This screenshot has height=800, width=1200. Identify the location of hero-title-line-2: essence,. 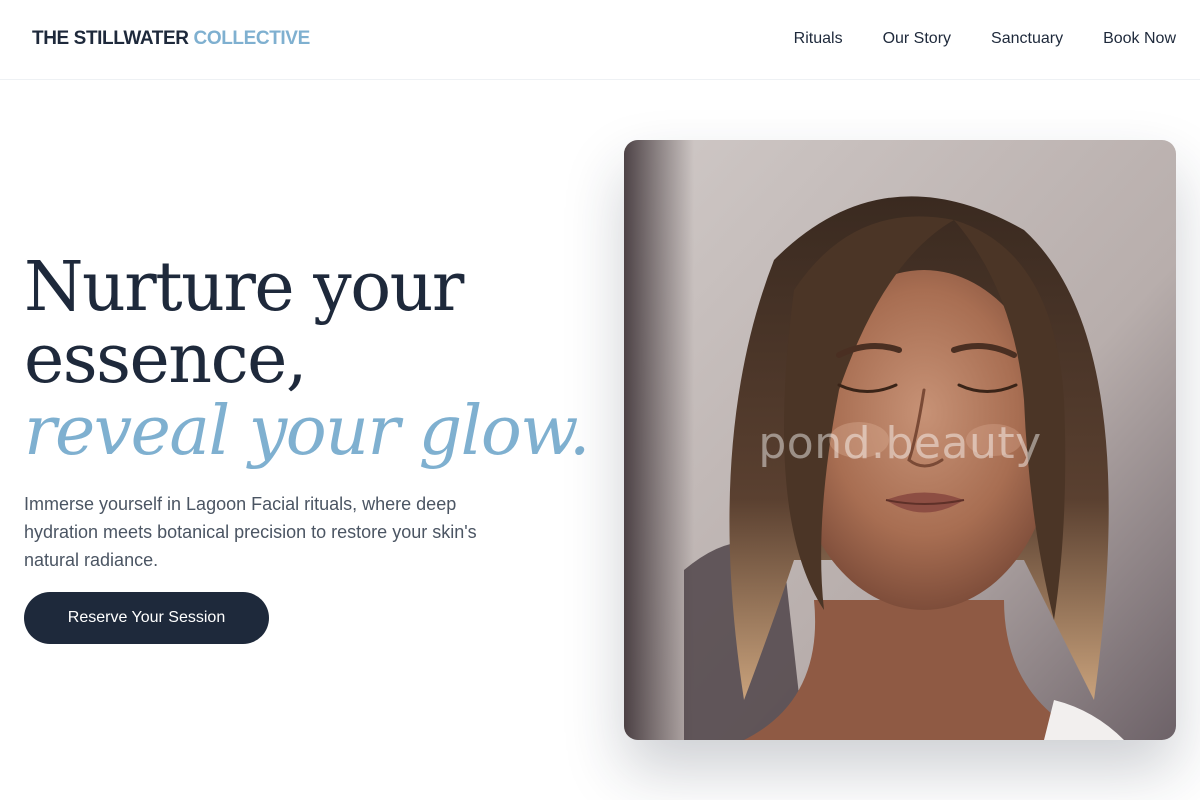
(166, 359).